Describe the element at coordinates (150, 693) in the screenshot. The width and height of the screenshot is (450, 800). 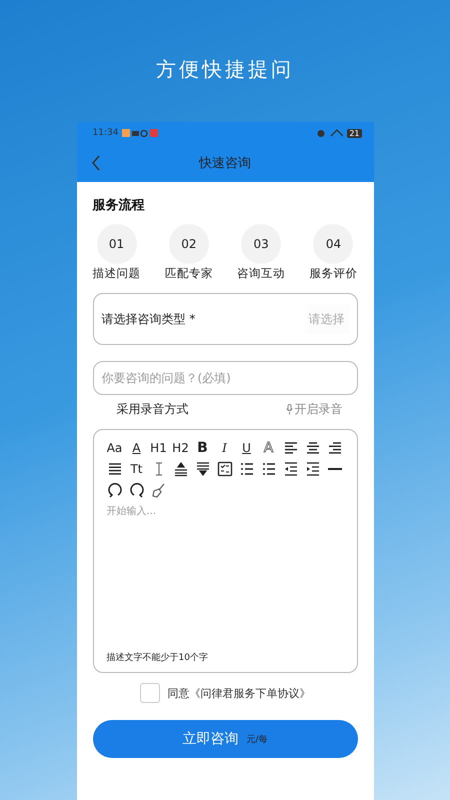
I see `agreement-checkbox` at that location.